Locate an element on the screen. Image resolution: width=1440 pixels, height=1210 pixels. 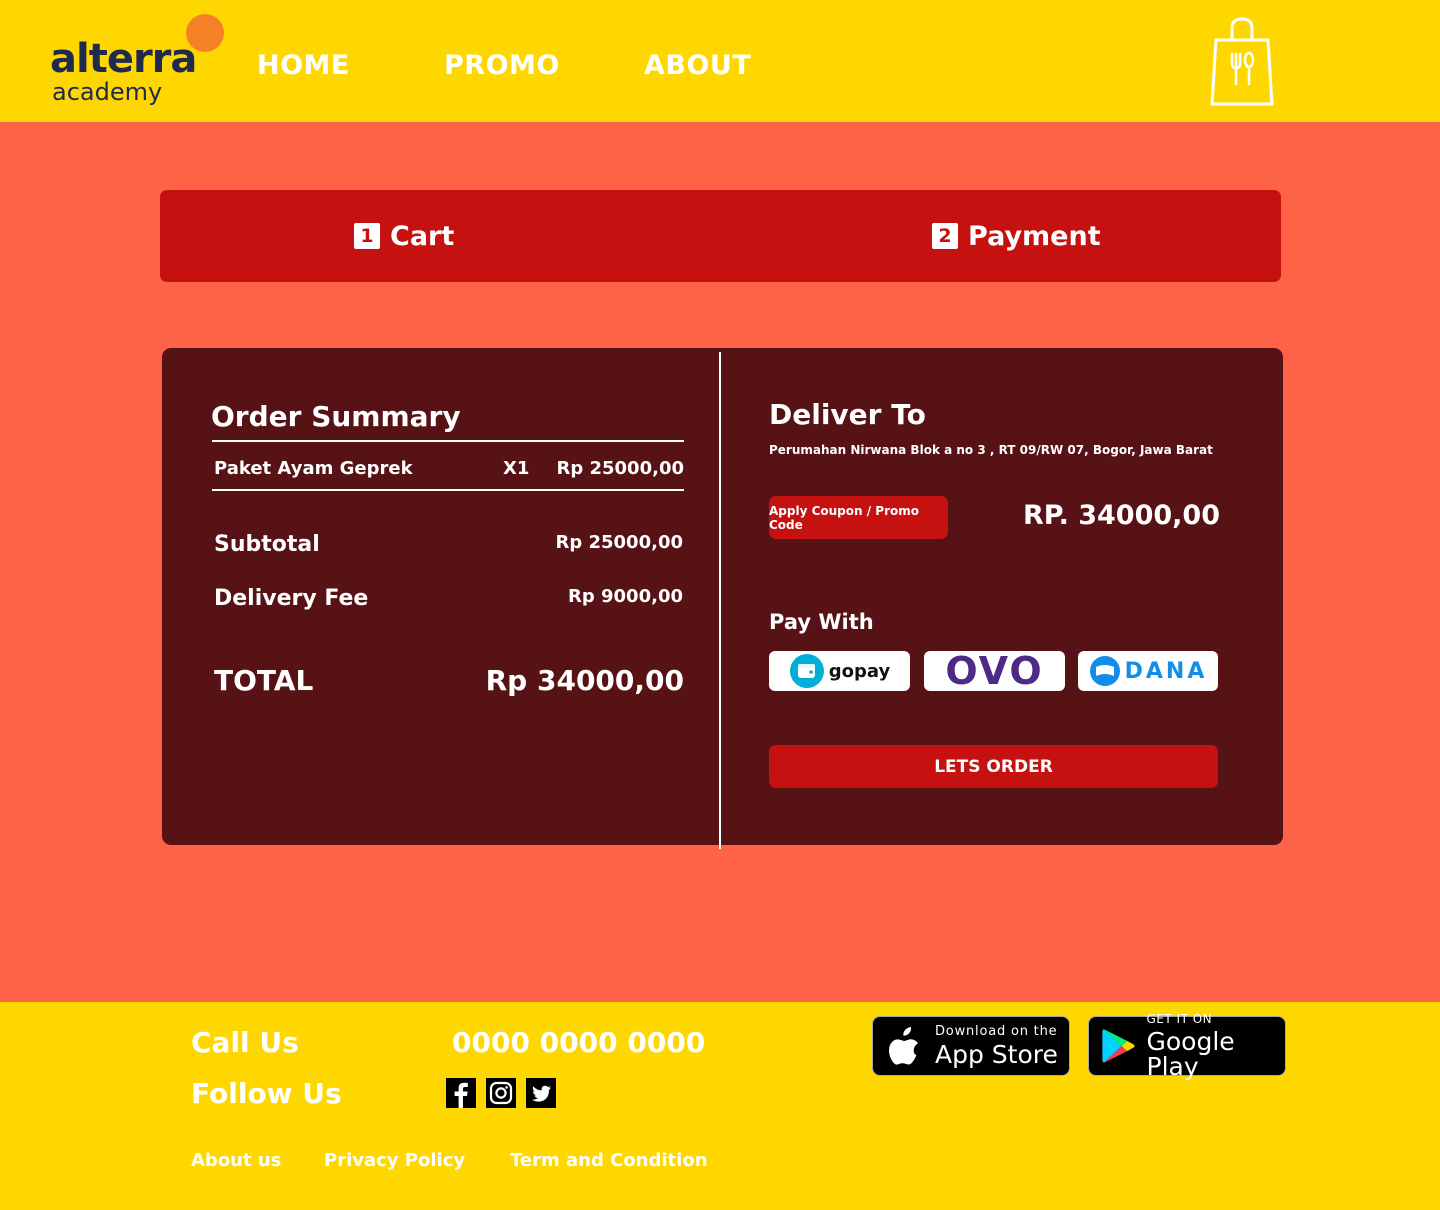
step-payment: 2 Payment is located at coordinates (1016, 236).